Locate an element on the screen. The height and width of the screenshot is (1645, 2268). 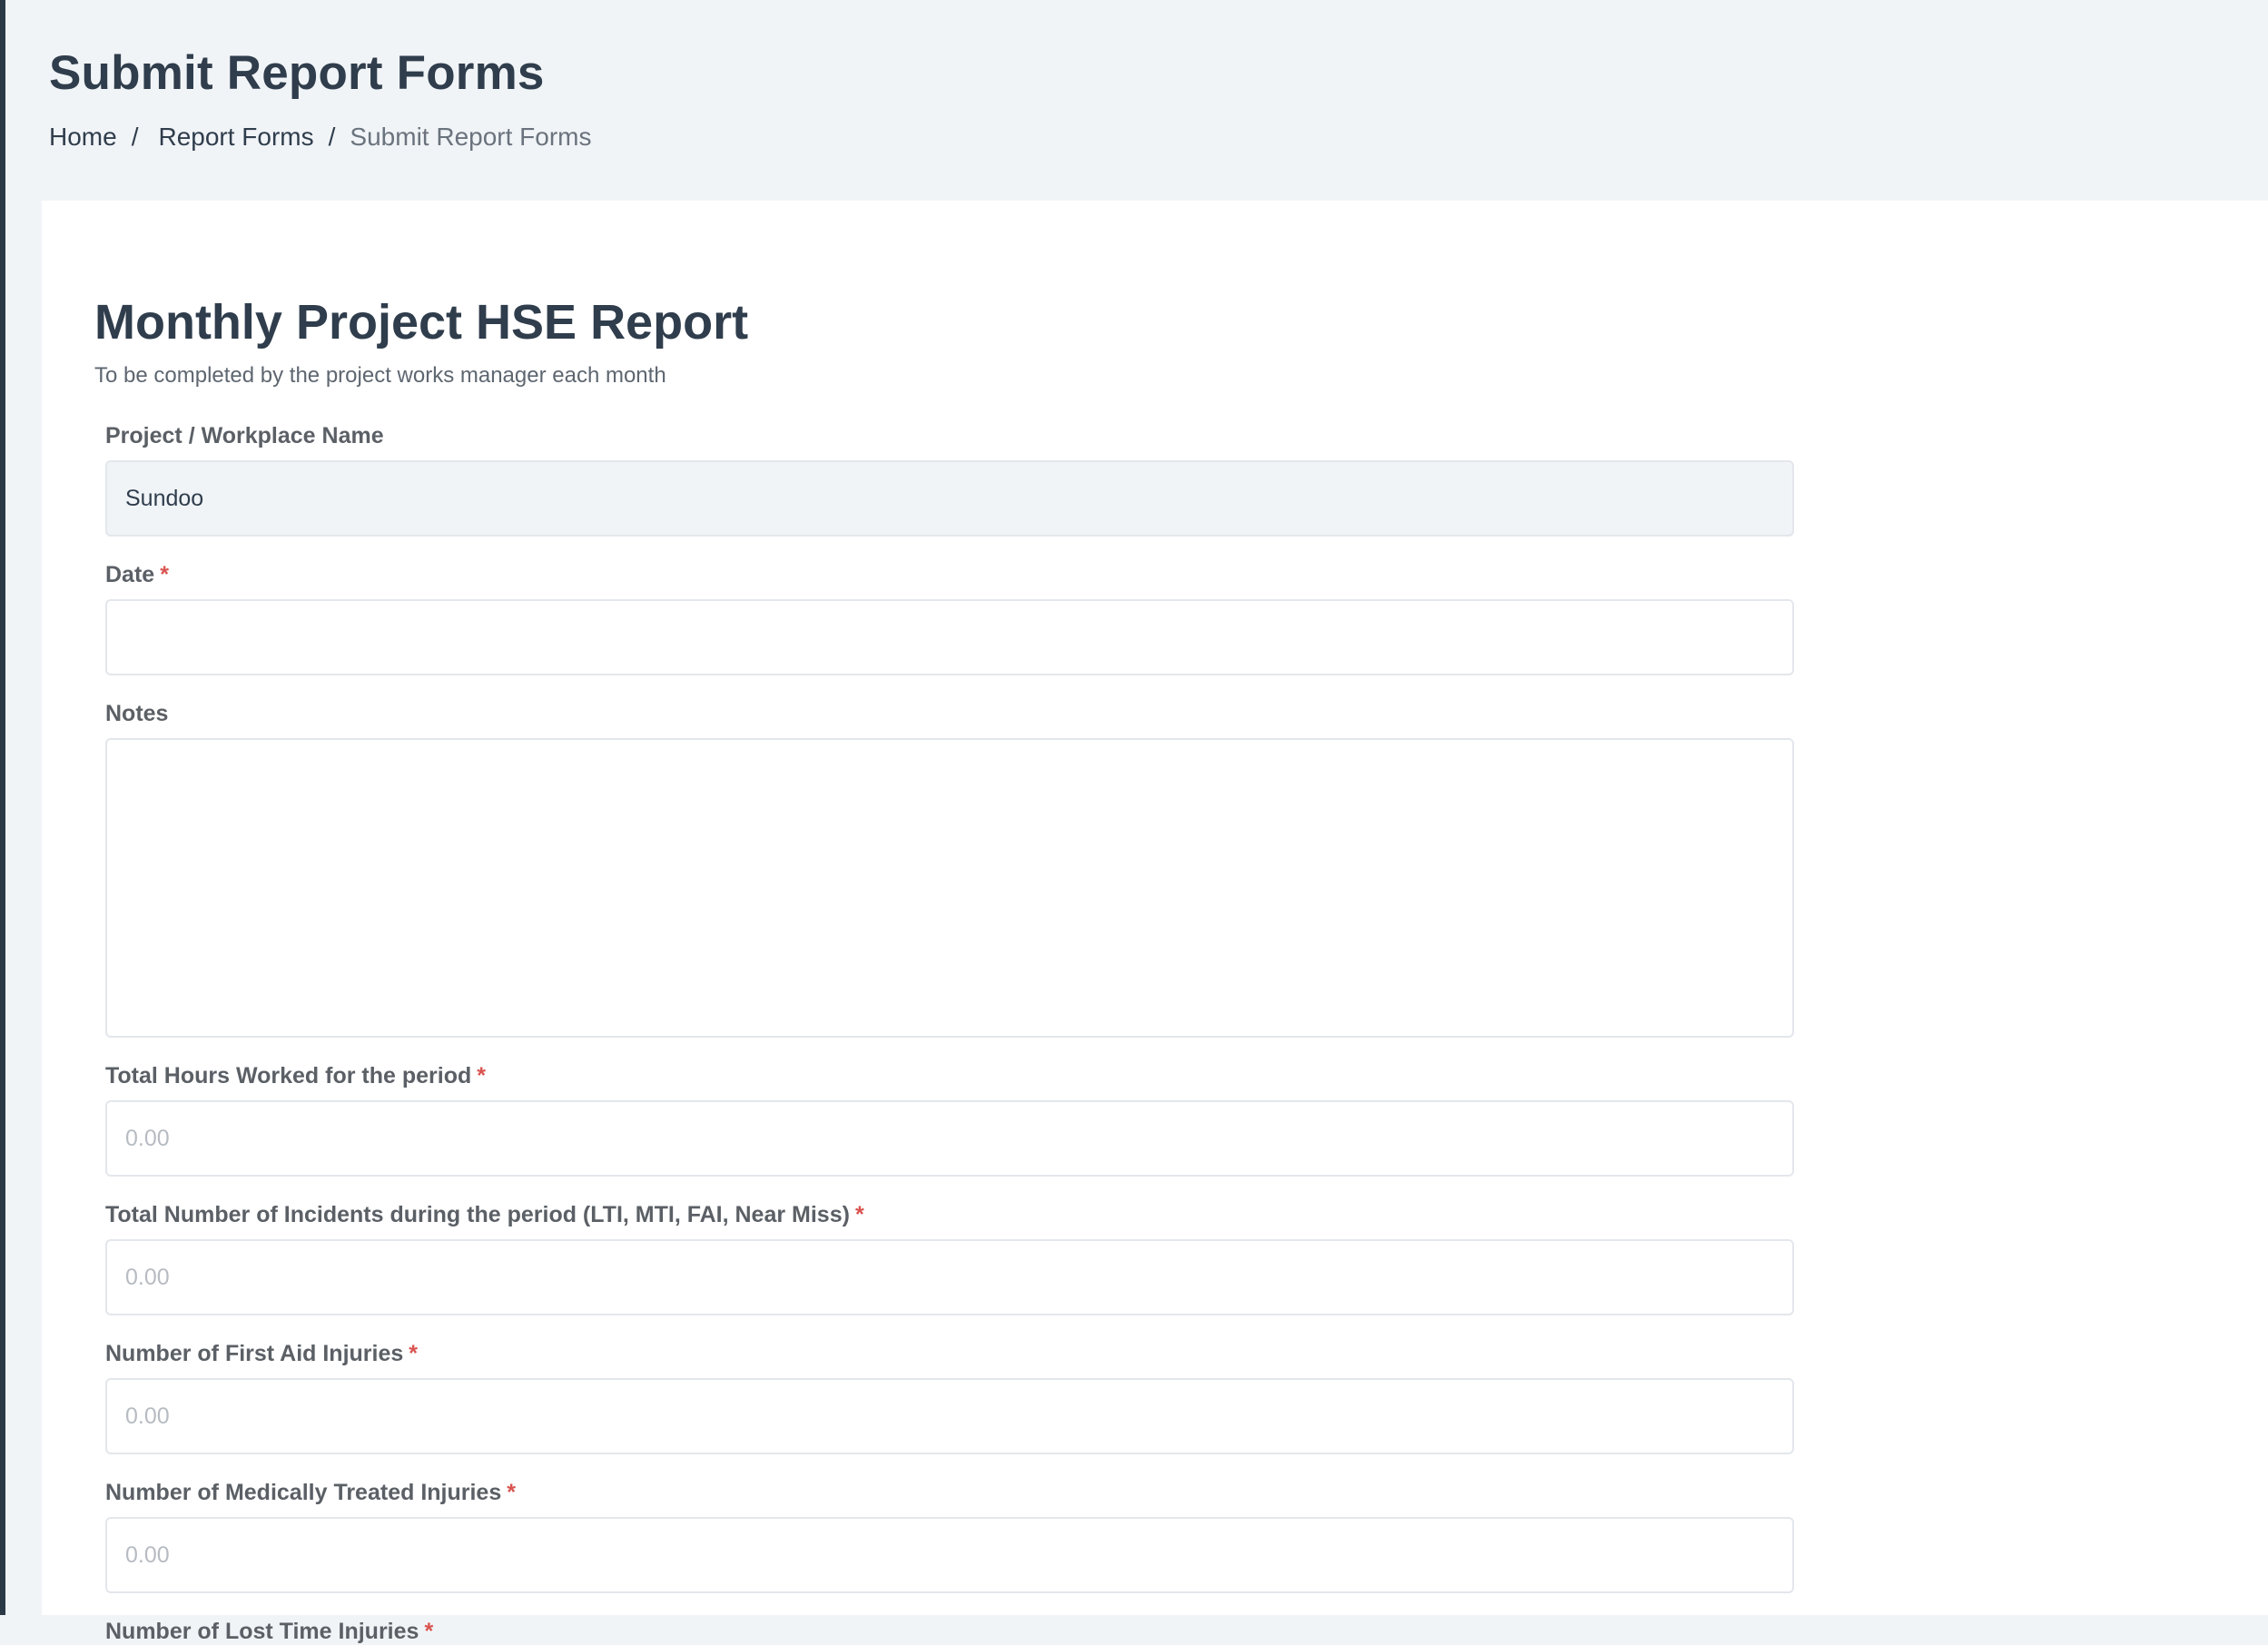
field-first-aid: Number of First Aid Injuries* is located at coordinates (949, 1397).